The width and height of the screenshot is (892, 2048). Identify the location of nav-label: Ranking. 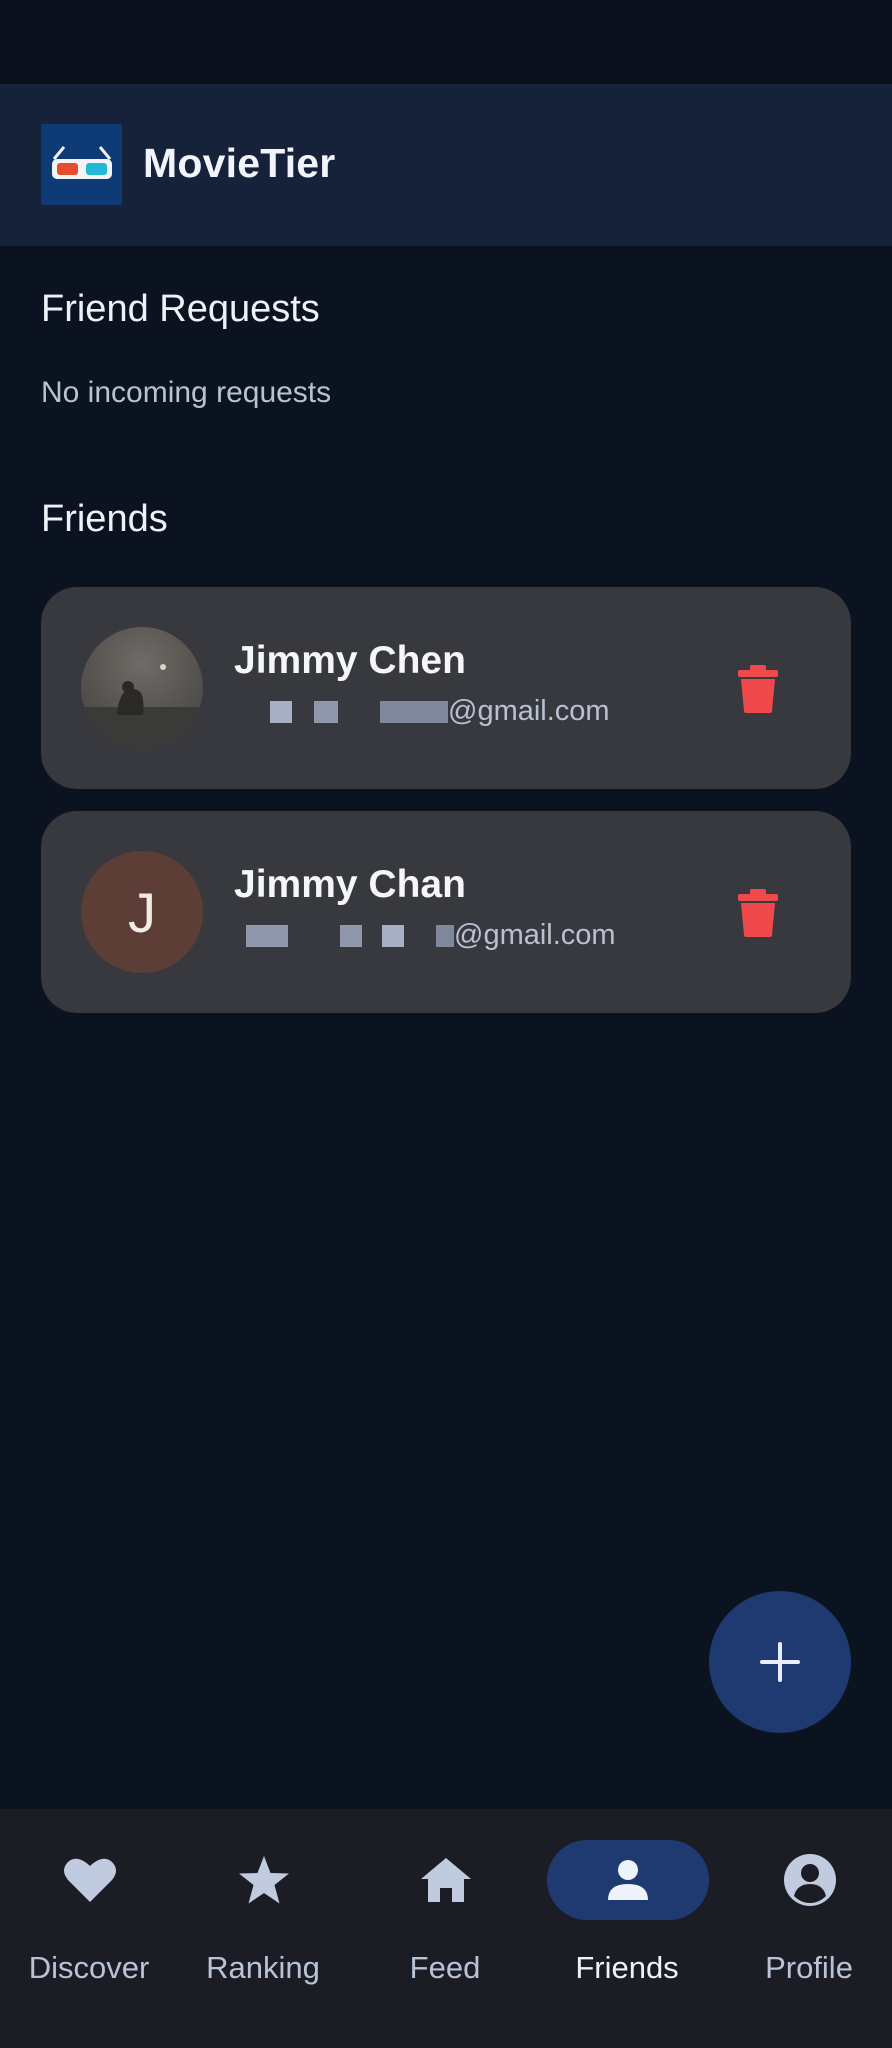
(263, 1967).